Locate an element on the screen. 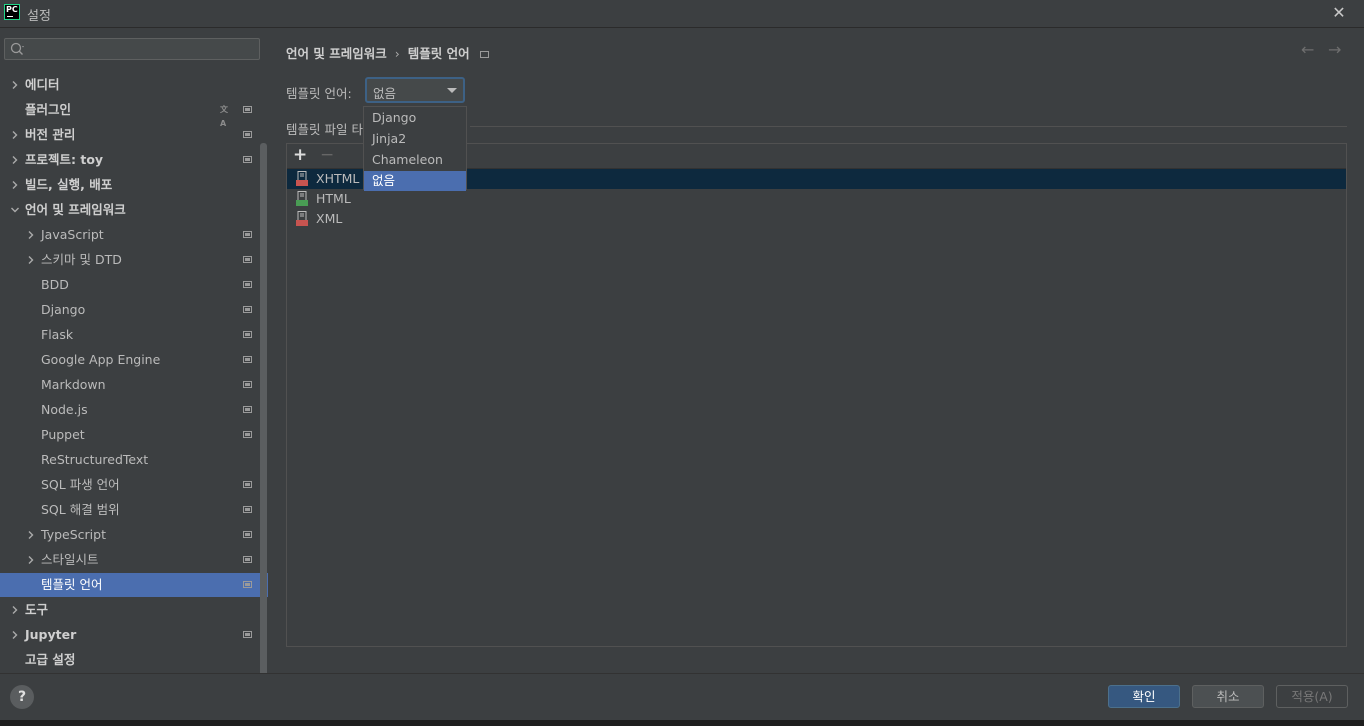 This screenshot has height=726, width=1364. breadcrumb: 언어 및 프레임워크 › 템플릿 언어 is located at coordinates (387, 52).